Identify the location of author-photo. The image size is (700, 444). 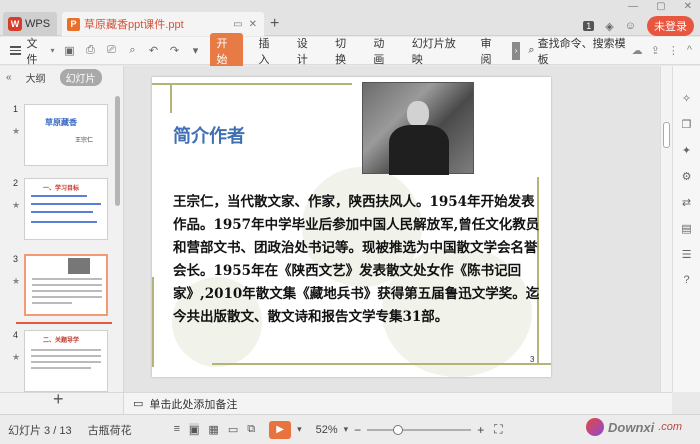
(418, 128).